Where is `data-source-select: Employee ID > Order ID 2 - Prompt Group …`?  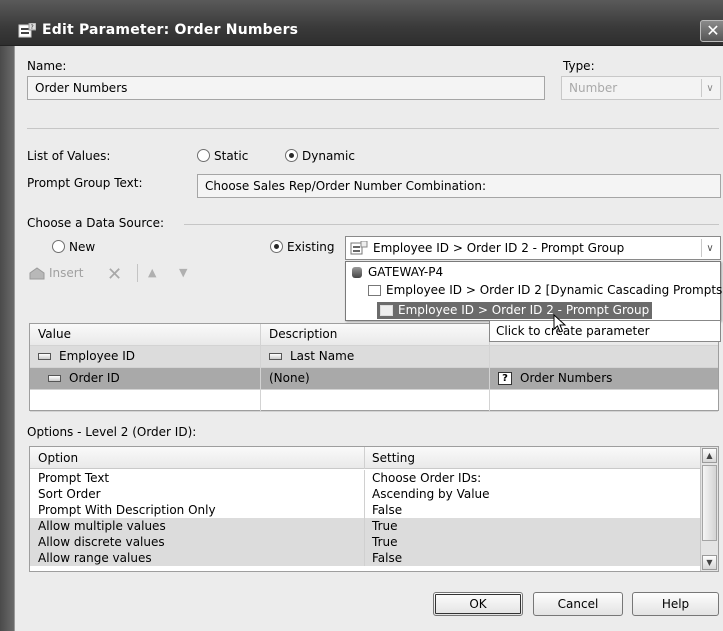 data-source-select: Employee ID > Order ID 2 - Prompt Group … is located at coordinates (533, 248).